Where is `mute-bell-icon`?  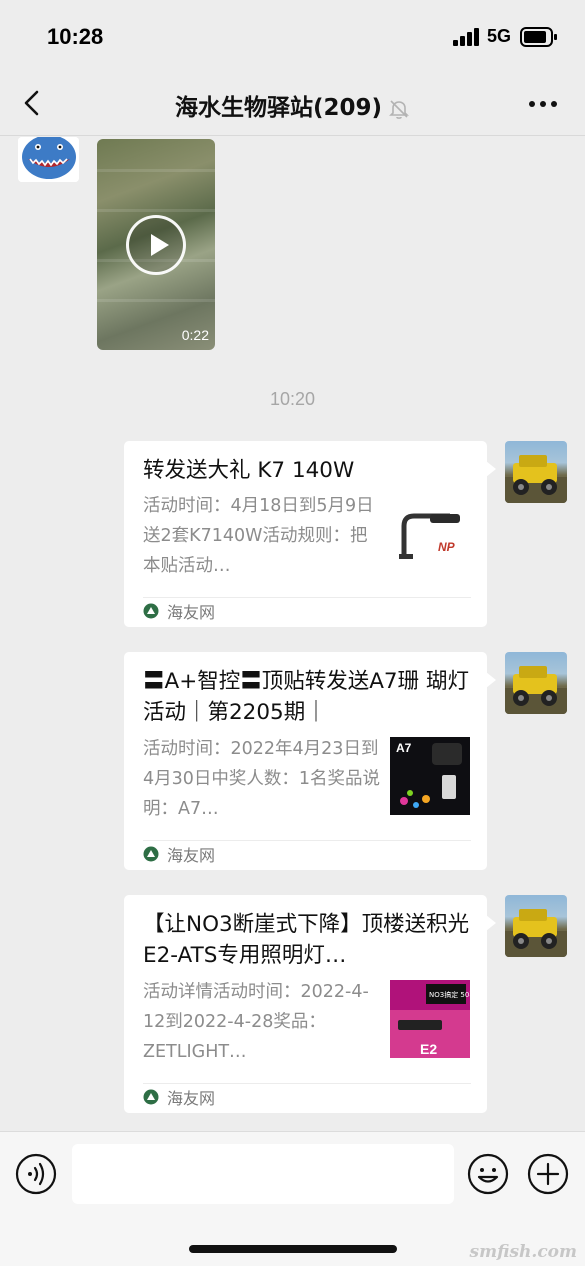
mute-bell-icon is located at coordinates (399, 109).